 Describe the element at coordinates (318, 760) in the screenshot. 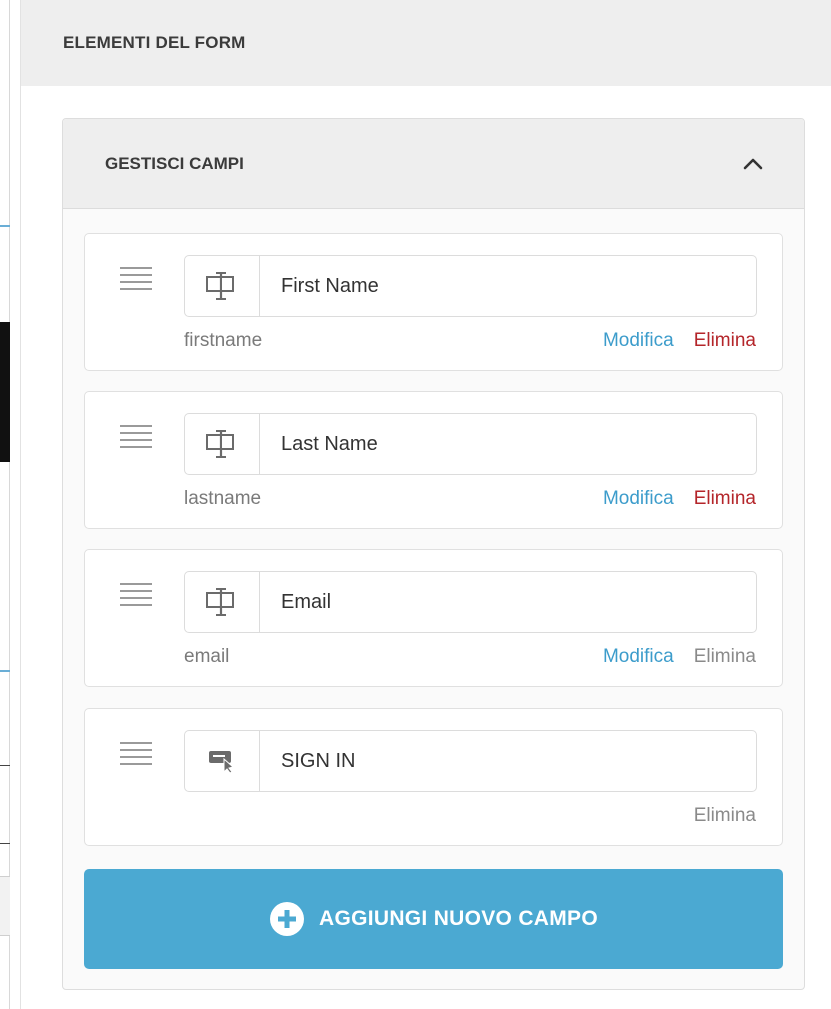

I see `field-label: SIGN IN` at that location.